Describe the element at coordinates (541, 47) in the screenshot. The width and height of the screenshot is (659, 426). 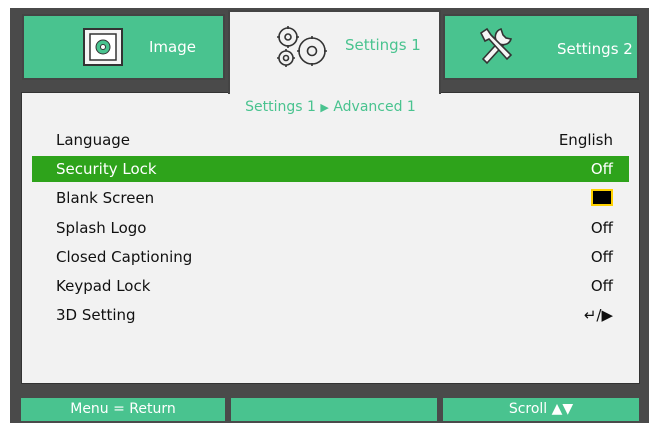
I see `tab-settings-2: Settings 2` at that location.